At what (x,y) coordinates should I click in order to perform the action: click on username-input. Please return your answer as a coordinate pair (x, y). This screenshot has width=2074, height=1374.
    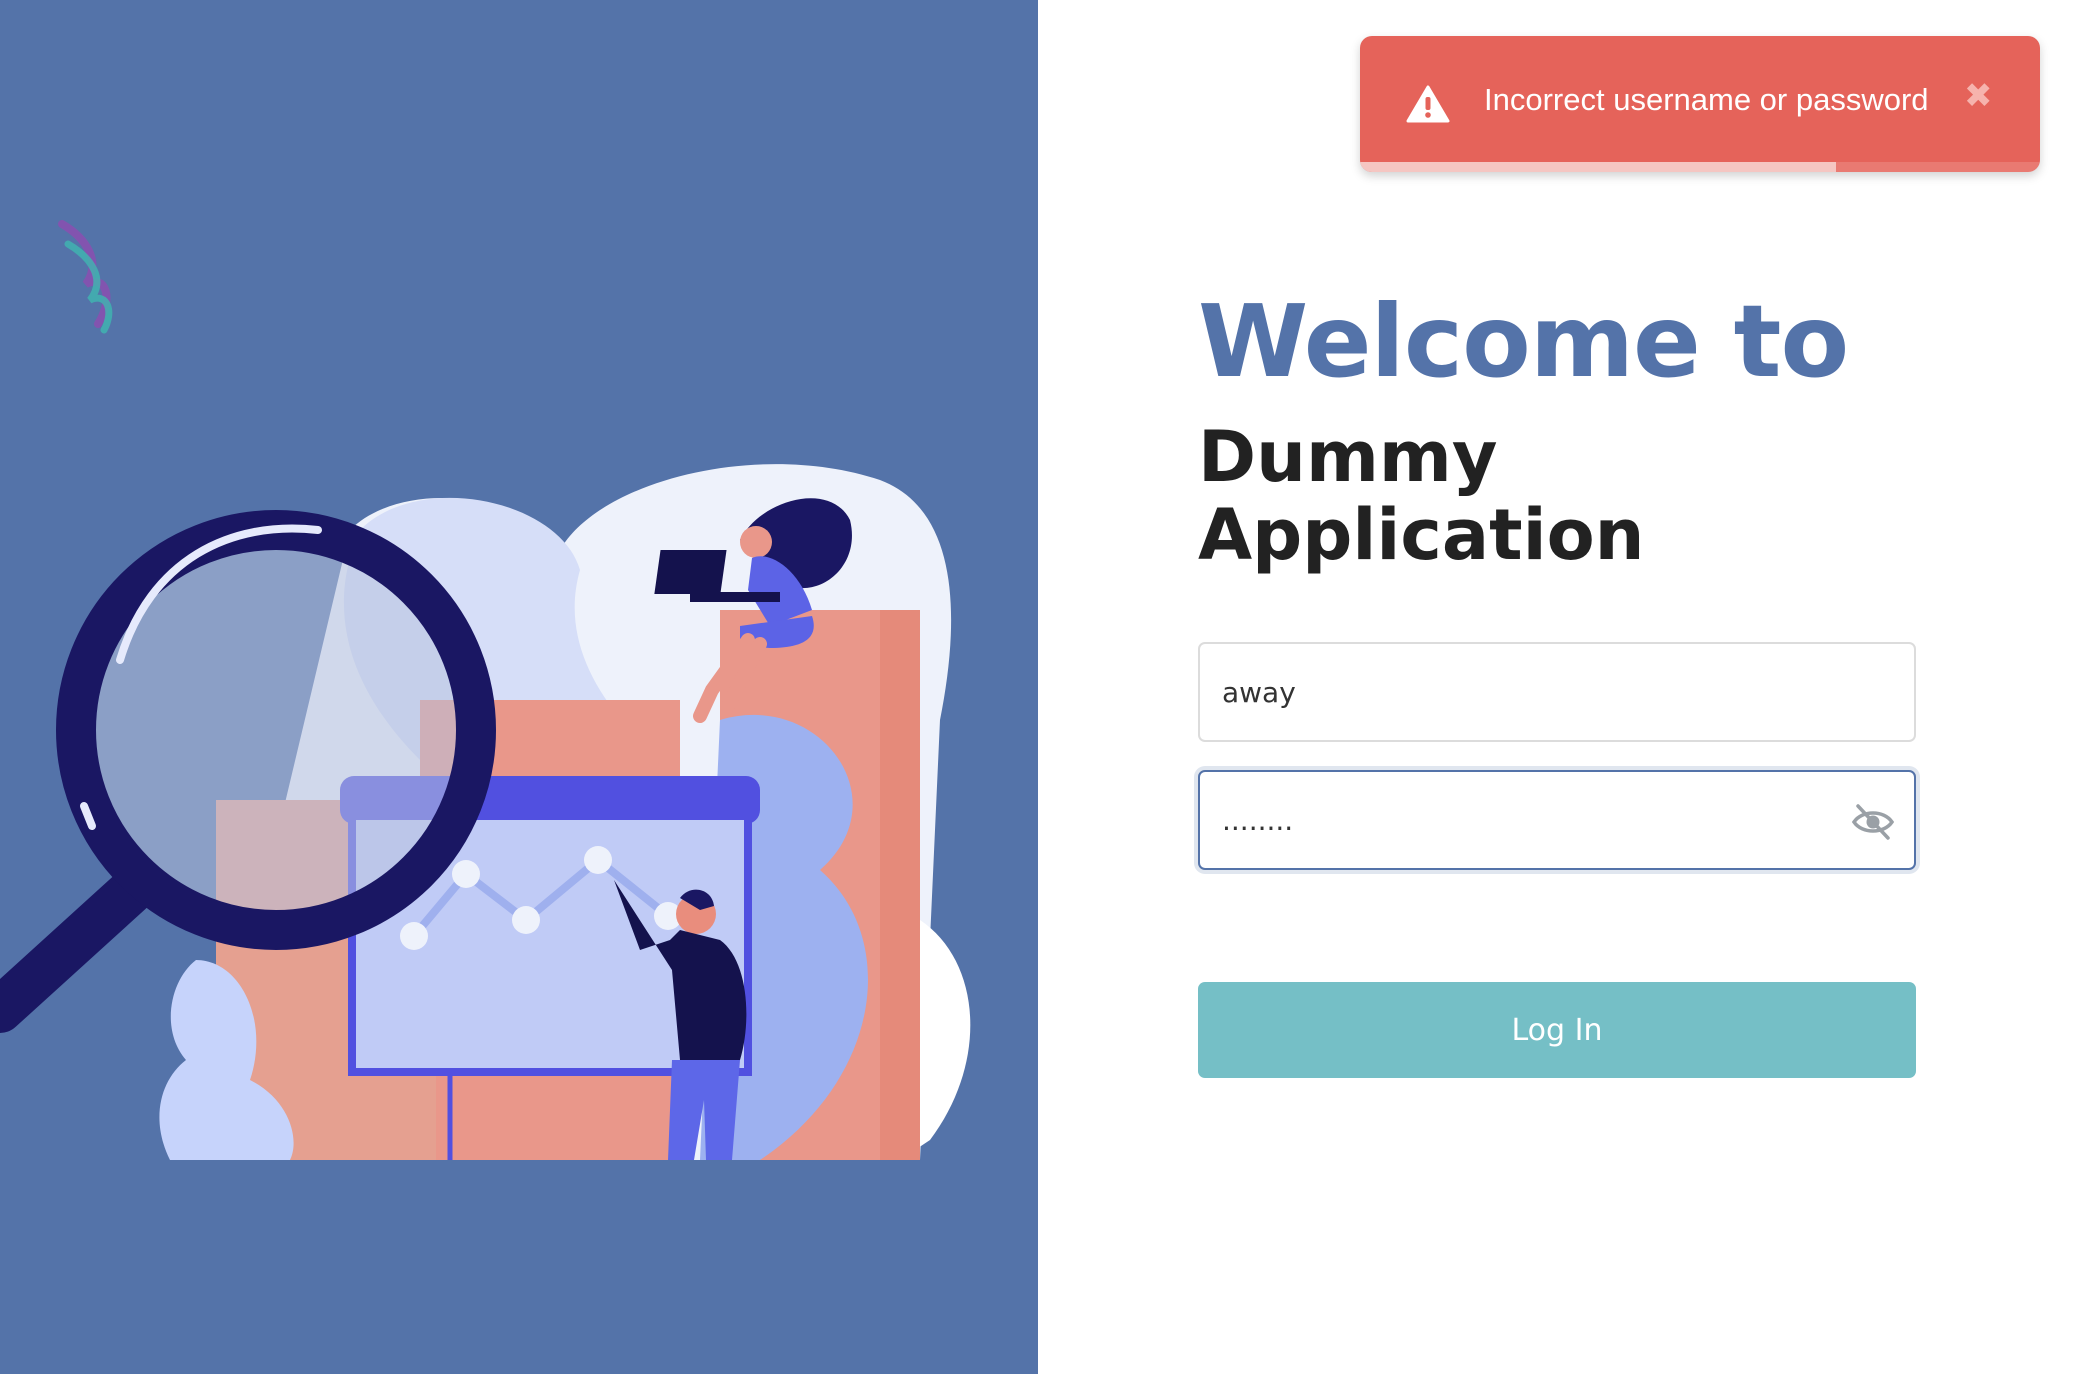
    Looking at the image, I should click on (1557, 692).